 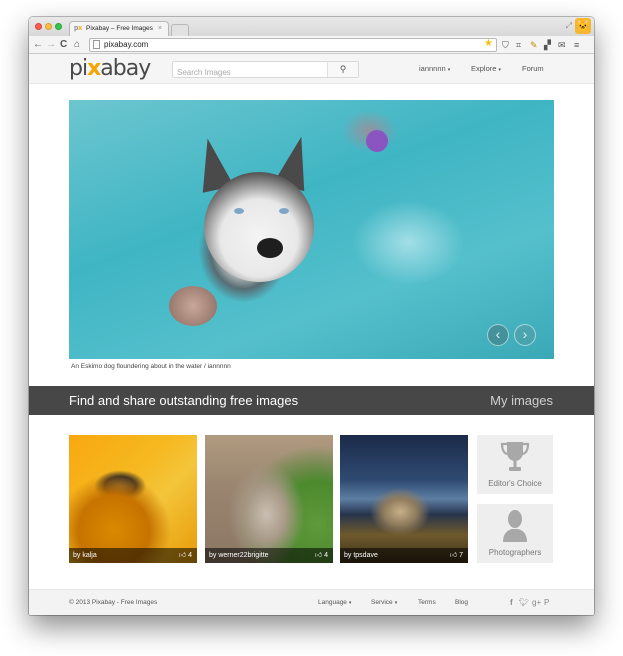 I want to click on browser-tab-active: px Pixabay – Free Images ×, so click(x=119, y=28).